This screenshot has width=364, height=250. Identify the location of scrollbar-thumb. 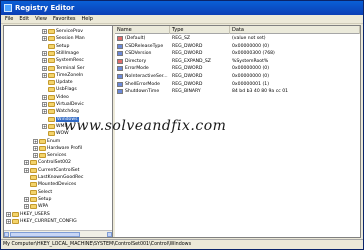
(45, 234).